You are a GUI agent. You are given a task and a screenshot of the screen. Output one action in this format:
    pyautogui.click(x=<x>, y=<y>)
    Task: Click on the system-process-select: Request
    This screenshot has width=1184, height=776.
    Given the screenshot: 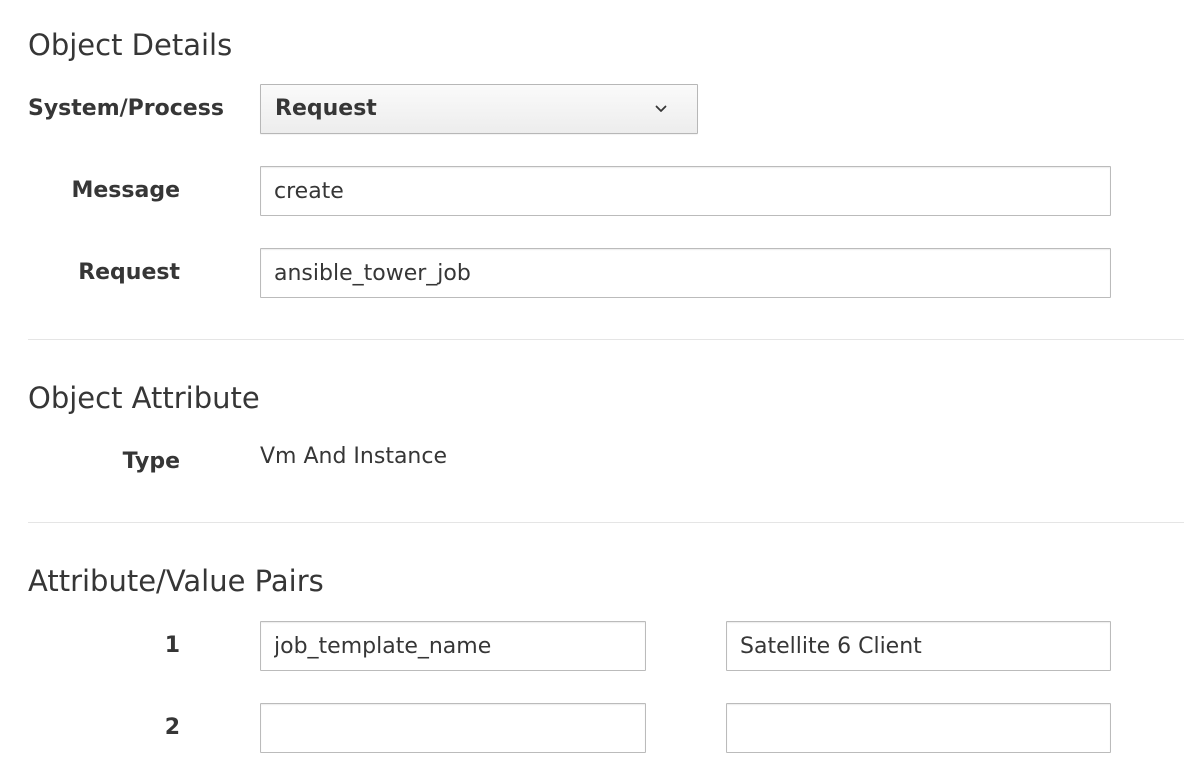 What is the action you would take?
    pyautogui.click(x=479, y=109)
    